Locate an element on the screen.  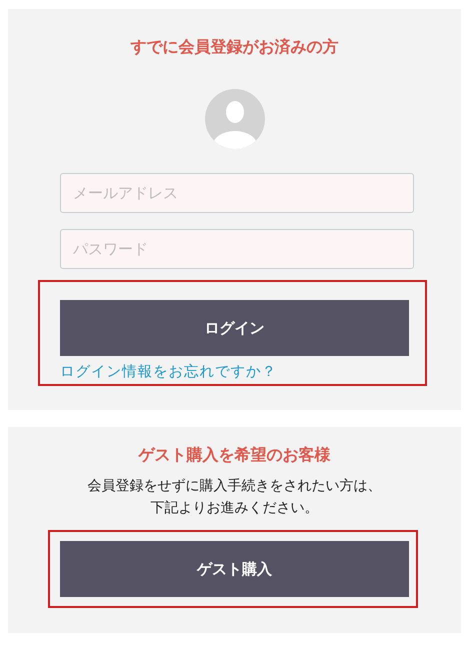
section-title: ゲスト購入を希望のお客様 is located at coordinates (234, 455).